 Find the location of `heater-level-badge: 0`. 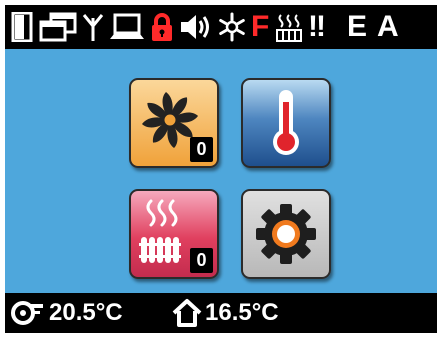

heater-level-badge: 0 is located at coordinates (201, 260).